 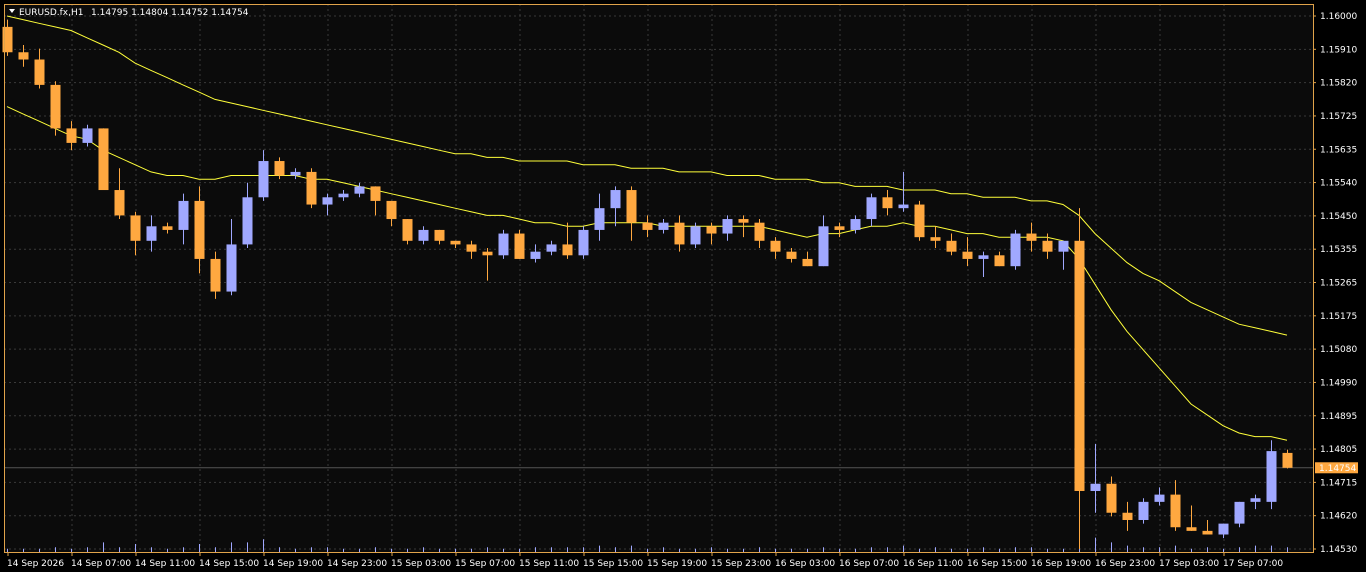 I want to click on y-tick-label: 1.14990, so click(x=1338, y=383).